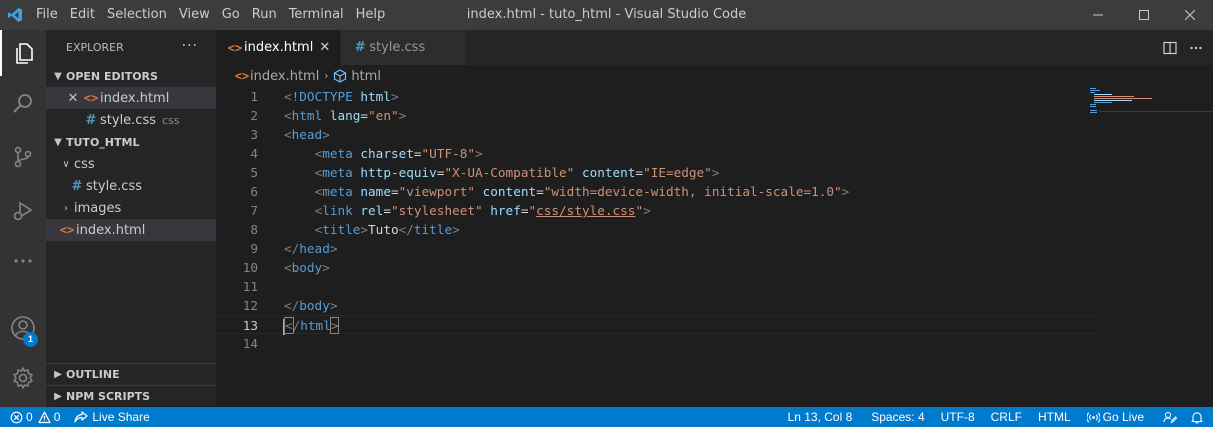 The width and height of the screenshot is (1213, 427). I want to click on code-token: html, so click(315, 325).